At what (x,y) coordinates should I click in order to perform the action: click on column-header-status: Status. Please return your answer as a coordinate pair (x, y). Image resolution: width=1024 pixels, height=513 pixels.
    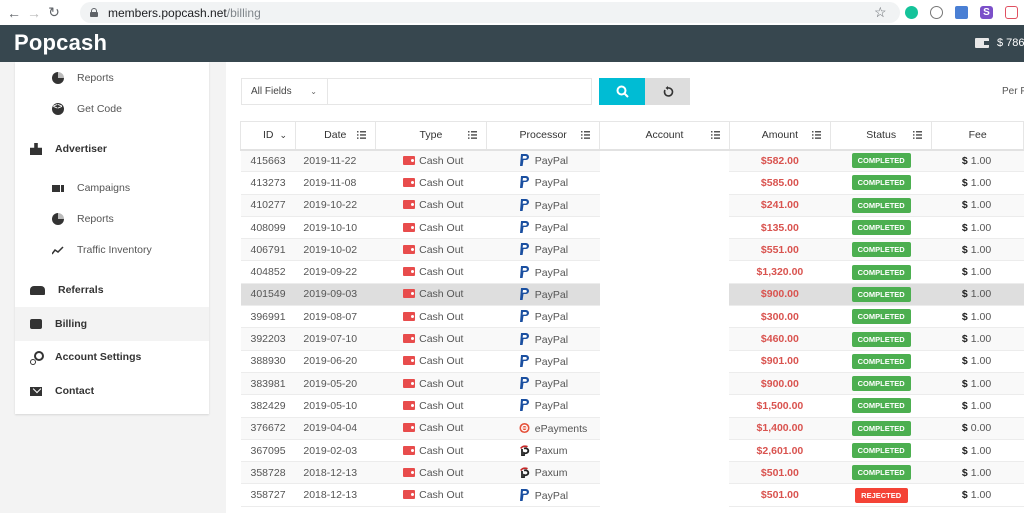
    Looking at the image, I should click on (881, 136).